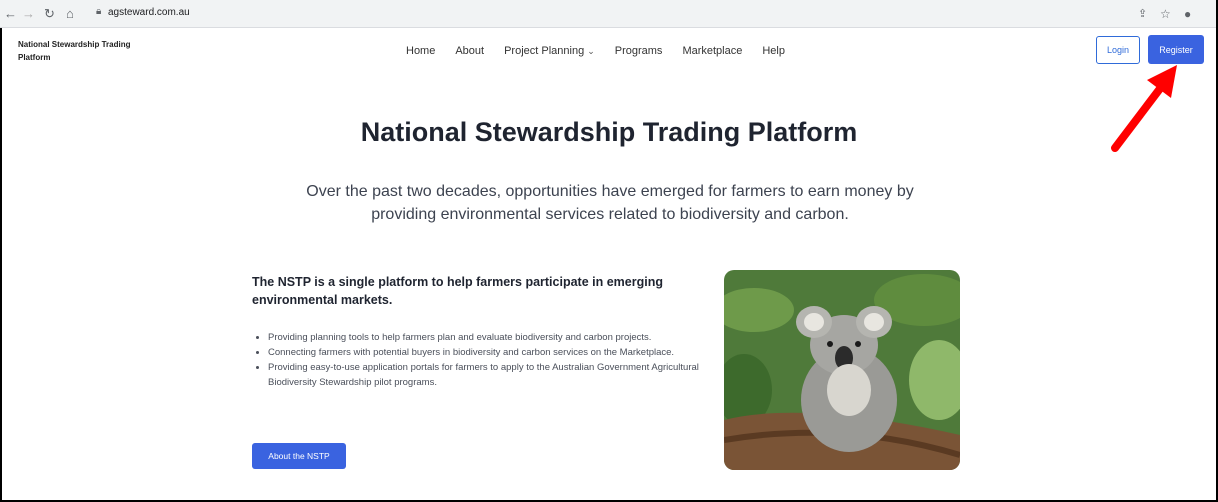 This screenshot has height=502, width=1218. I want to click on url-text: agsteward.com.au, so click(149, 12).